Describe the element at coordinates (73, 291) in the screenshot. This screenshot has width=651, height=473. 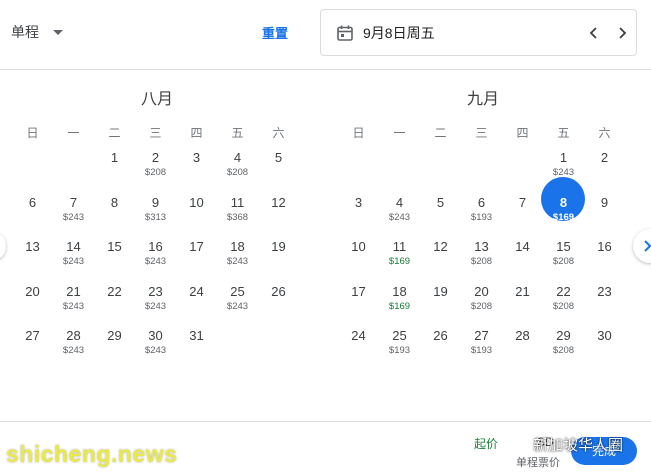
I see `day-number: 21` at that location.